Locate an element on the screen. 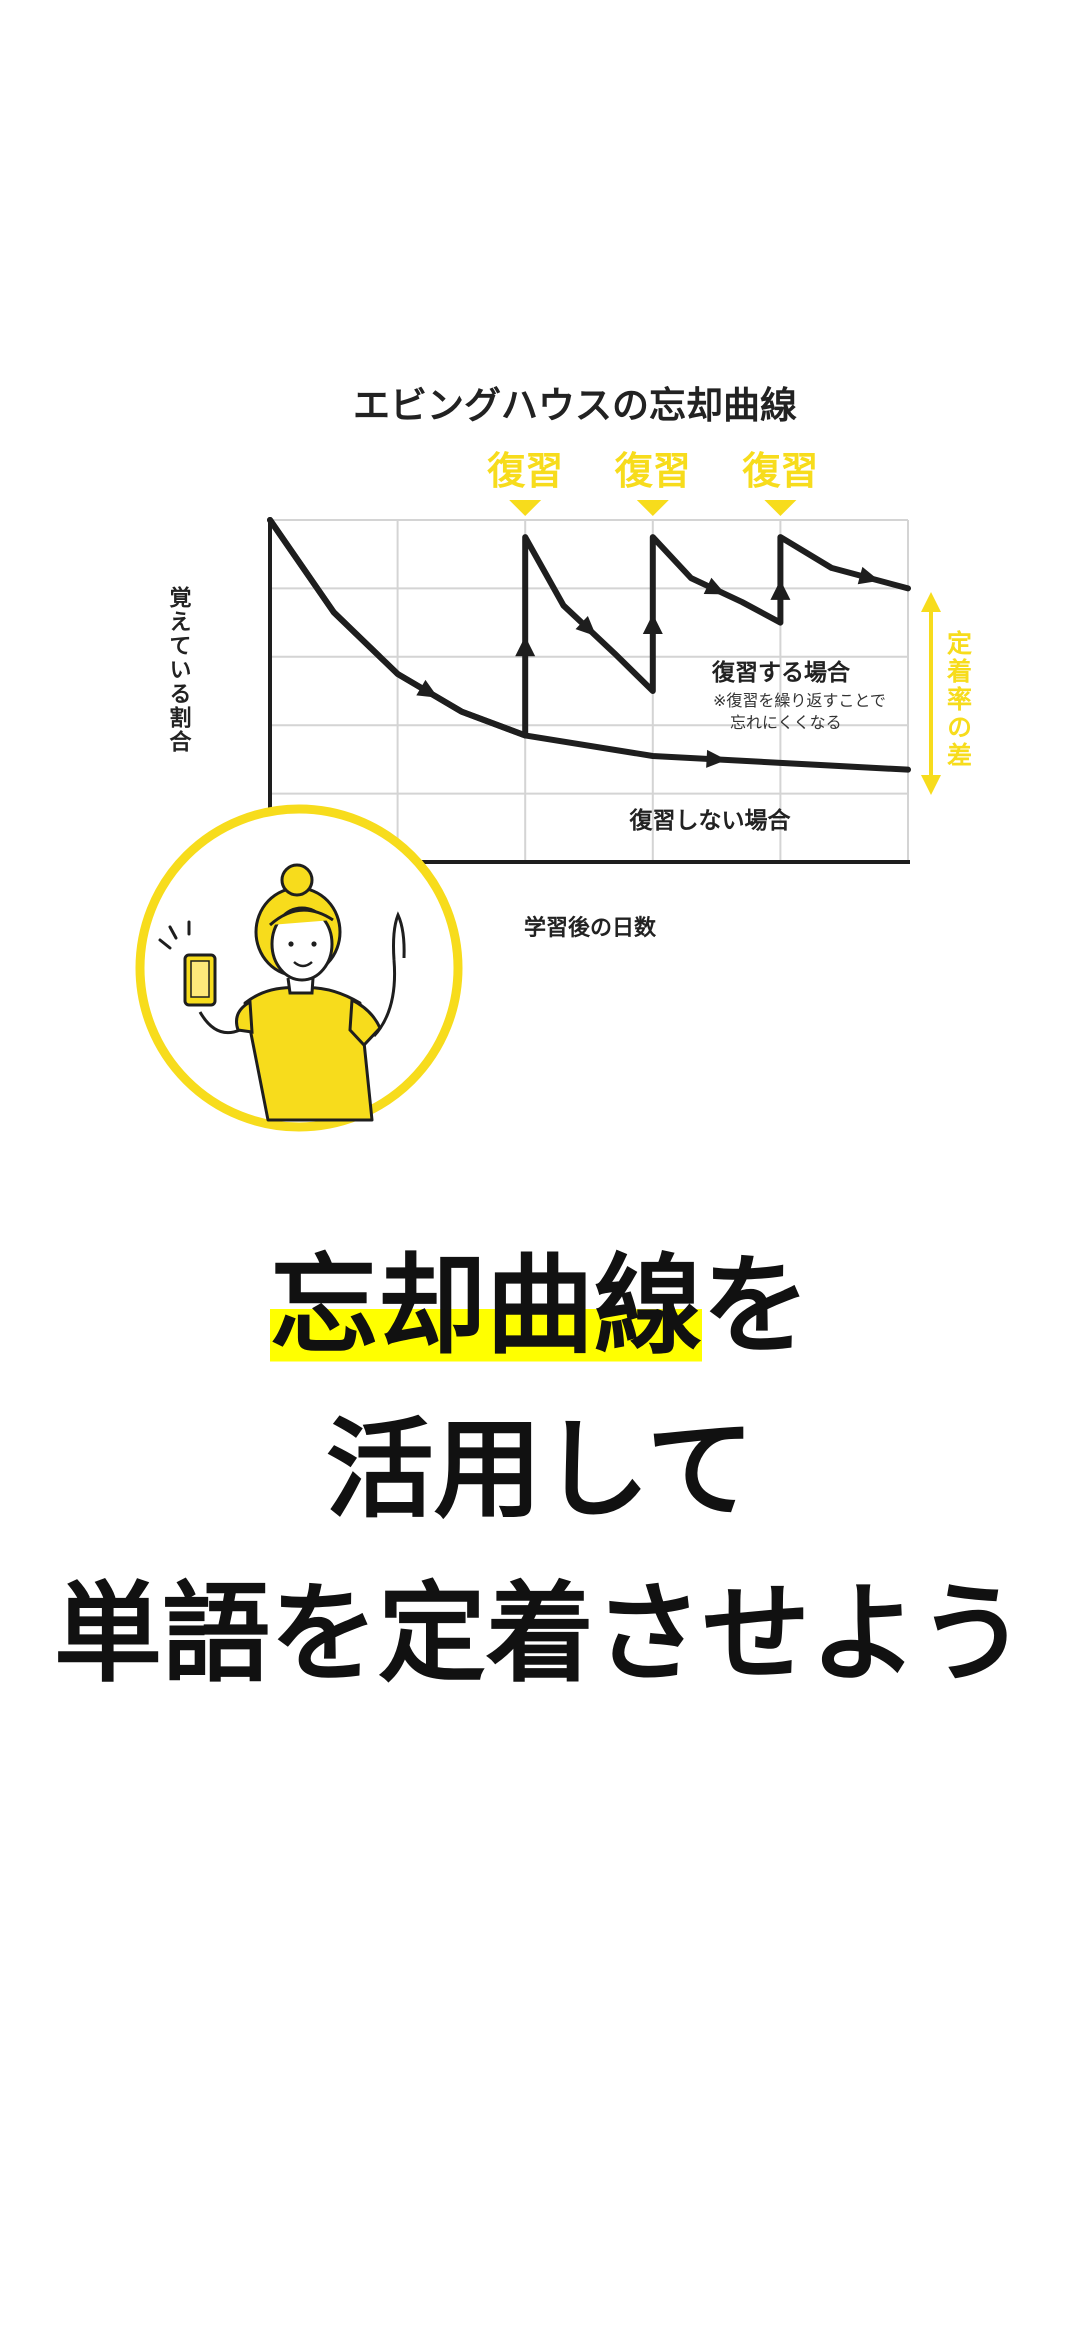  review-markers: 復習 復習 復習 is located at coordinates (652, 482).